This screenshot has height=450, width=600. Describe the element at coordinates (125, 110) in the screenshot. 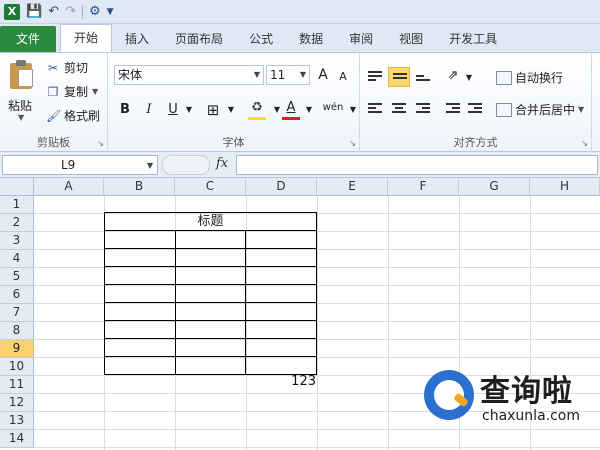

I see `bold-button: B` at that location.